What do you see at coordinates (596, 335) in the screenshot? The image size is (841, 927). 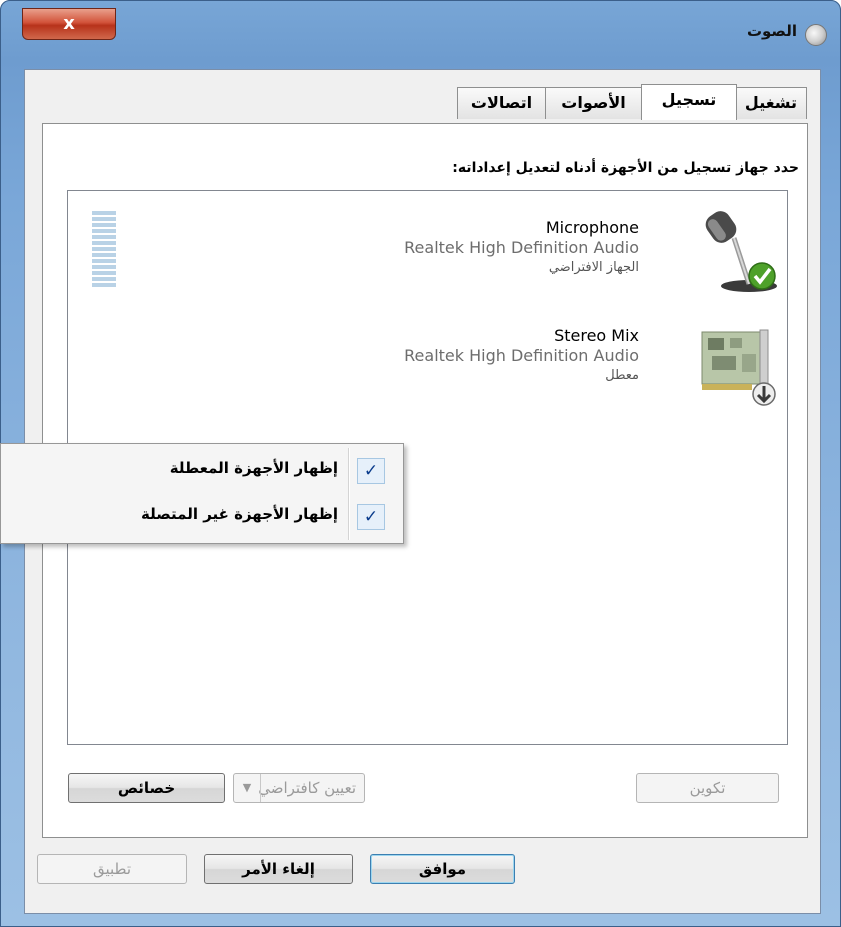 I see `device-name: Stereo Mix` at bounding box center [596, 335].